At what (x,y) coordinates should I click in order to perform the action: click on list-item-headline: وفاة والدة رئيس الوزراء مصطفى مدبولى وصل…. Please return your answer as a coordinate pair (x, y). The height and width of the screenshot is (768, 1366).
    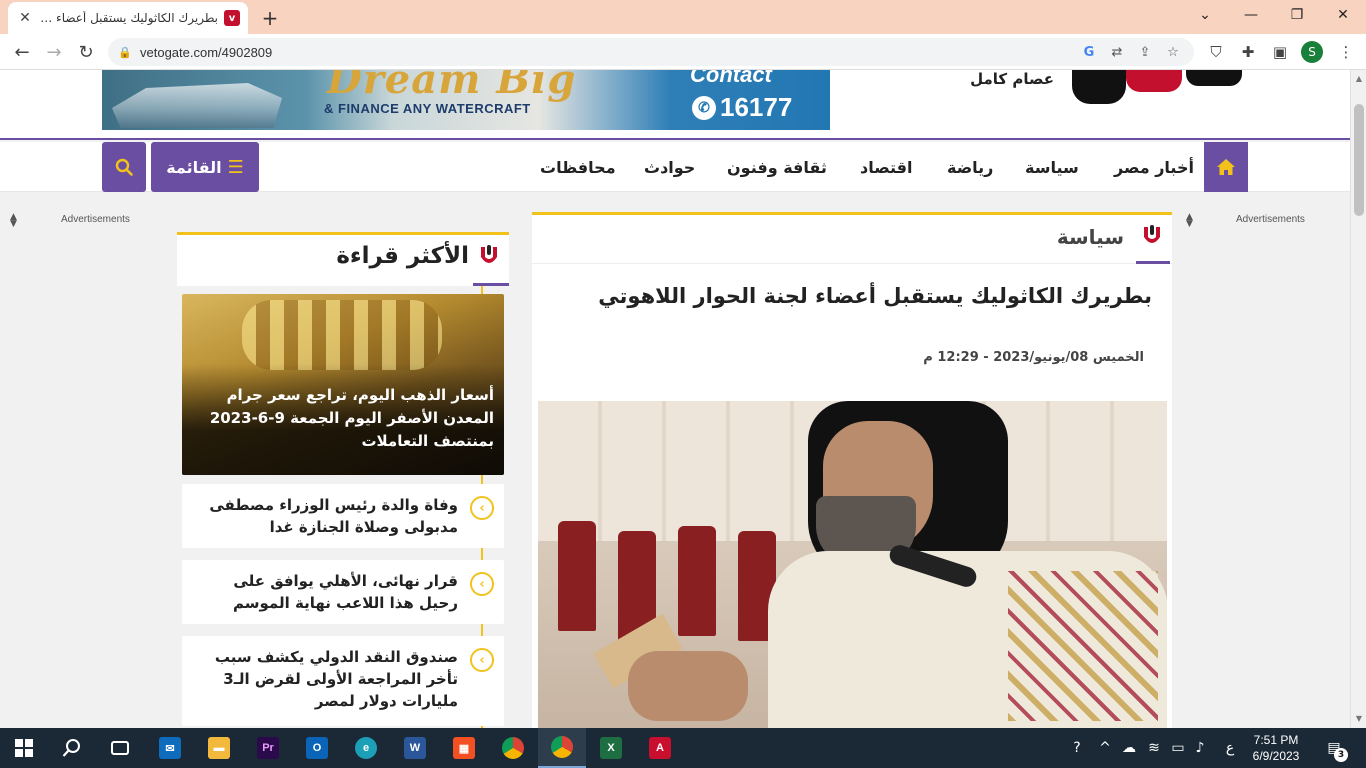
    Looking at the image, I should click on (325, 516).